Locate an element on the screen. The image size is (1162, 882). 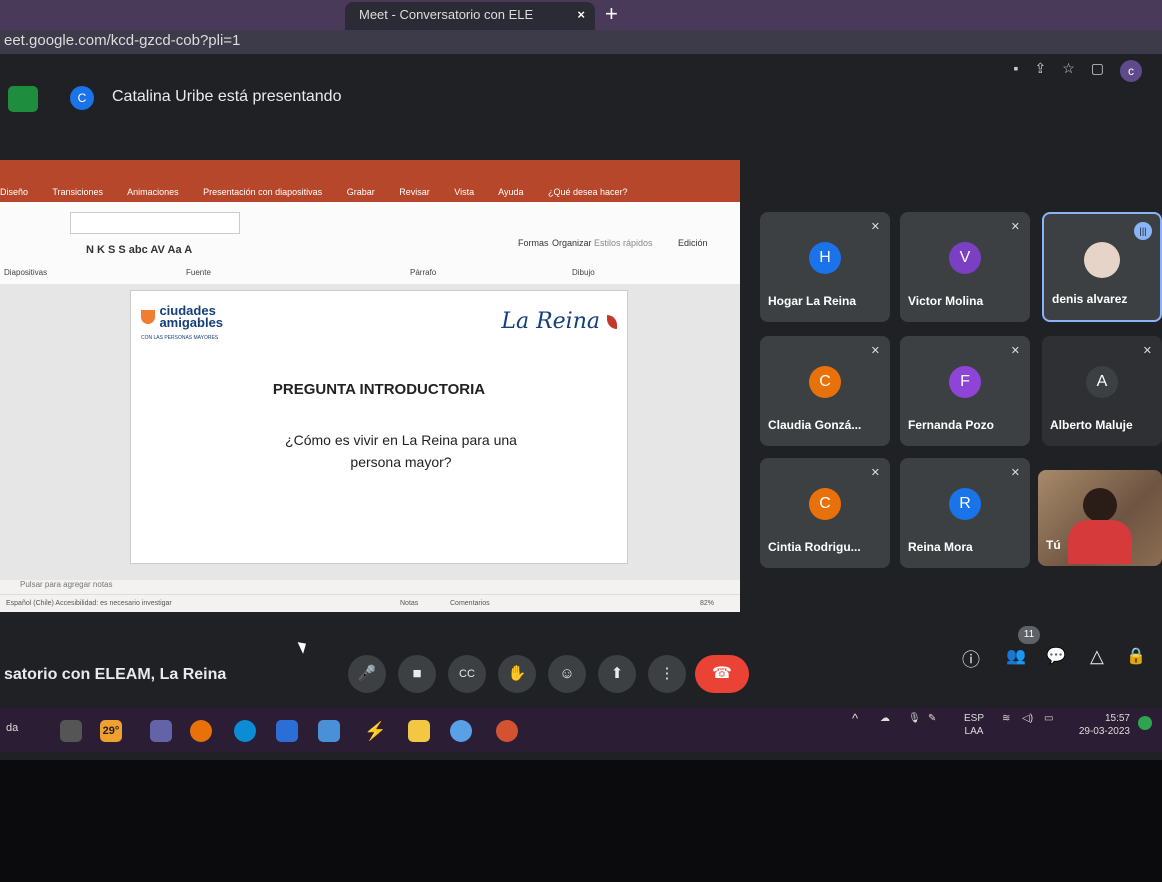
bookmark-star-icon: ☆ is located at coordinates (1068, 71).